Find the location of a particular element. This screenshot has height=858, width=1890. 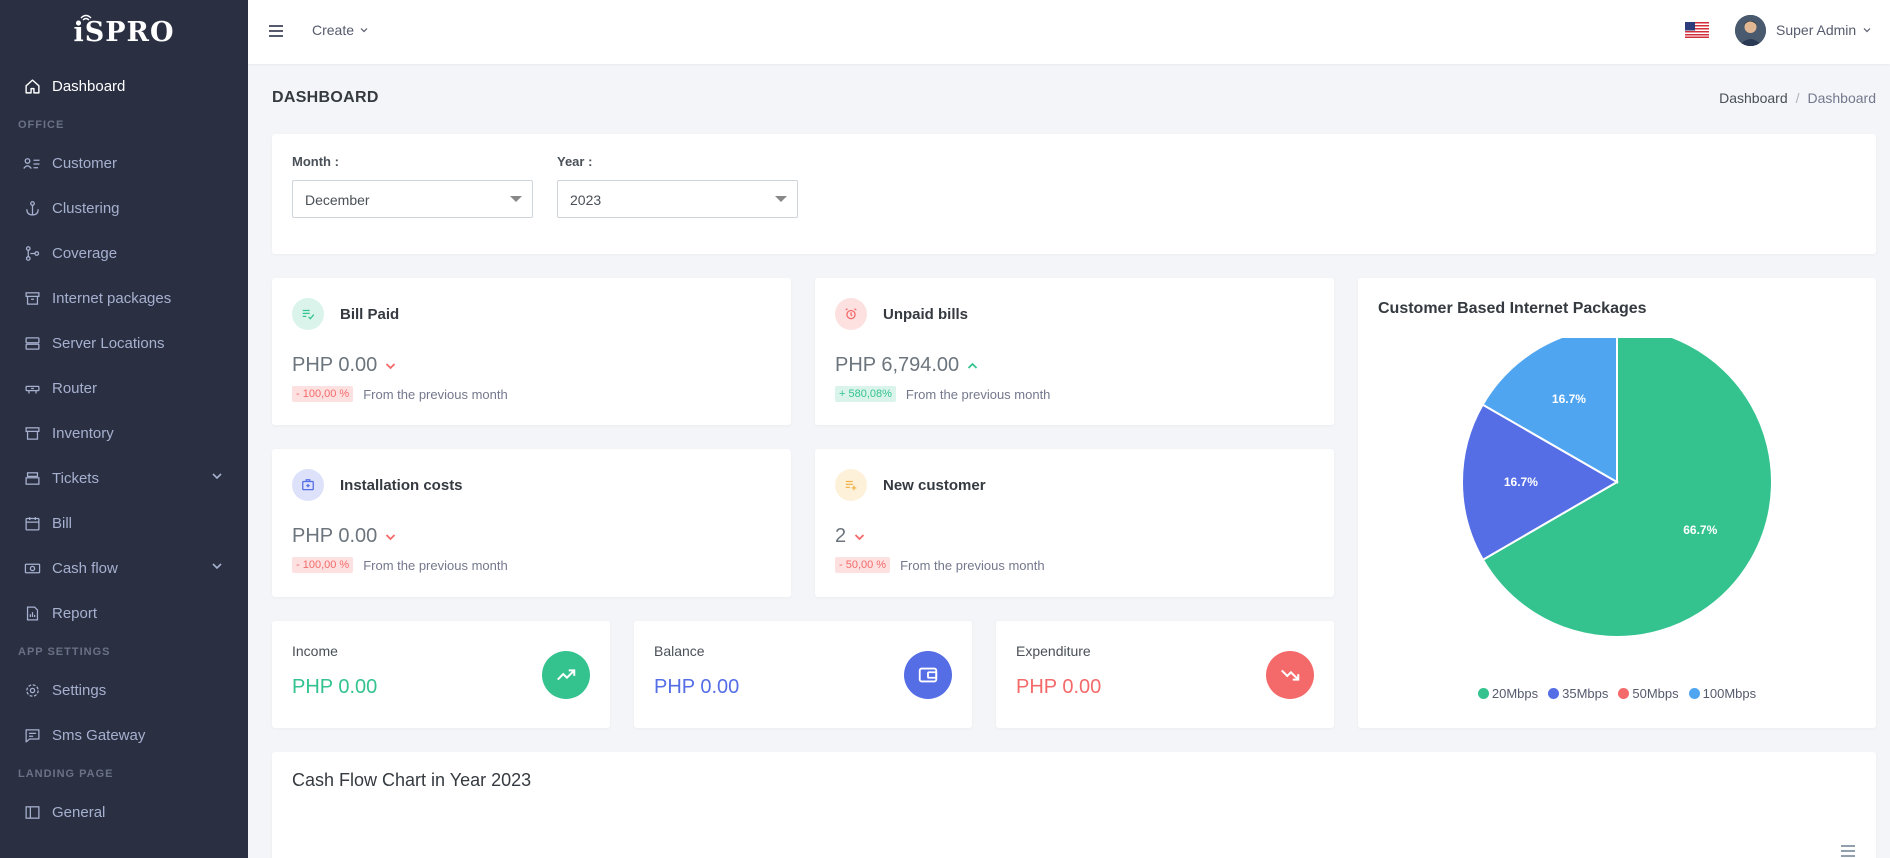

sidebar-item-clustering: Clustering is located at coordinates (124, 208).